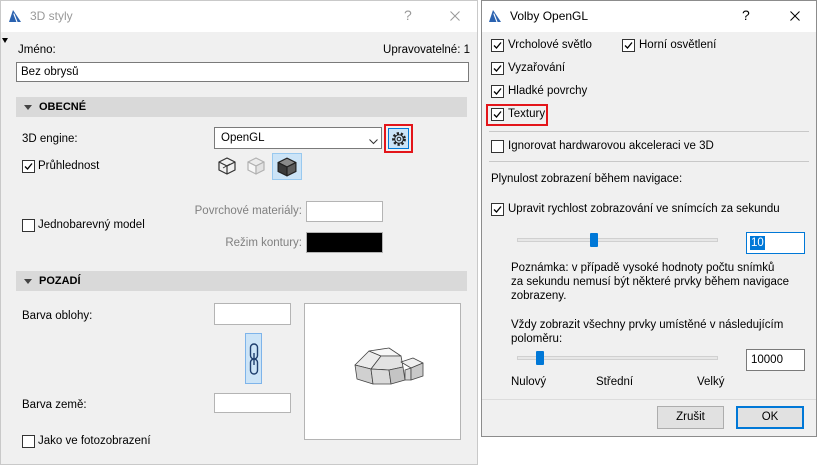 The width and height of the screenshot is (817, 465). What do you see at coordinates (28, 166) in the screenshot?
I see `transparency-checkbox` at bounding box center [28, 166].